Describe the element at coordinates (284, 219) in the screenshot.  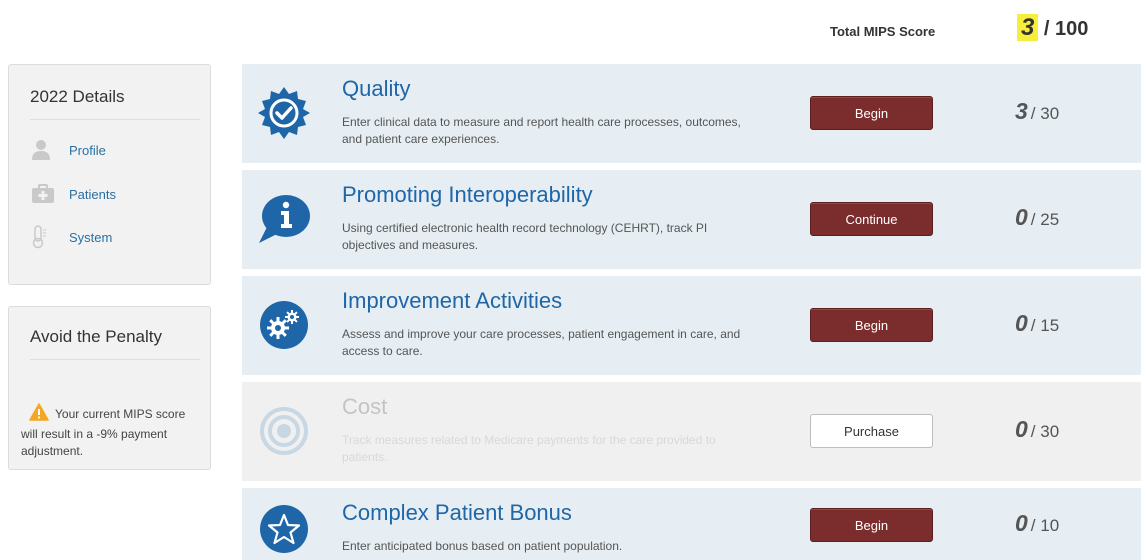
I see `info-bubble-icon` at that location.